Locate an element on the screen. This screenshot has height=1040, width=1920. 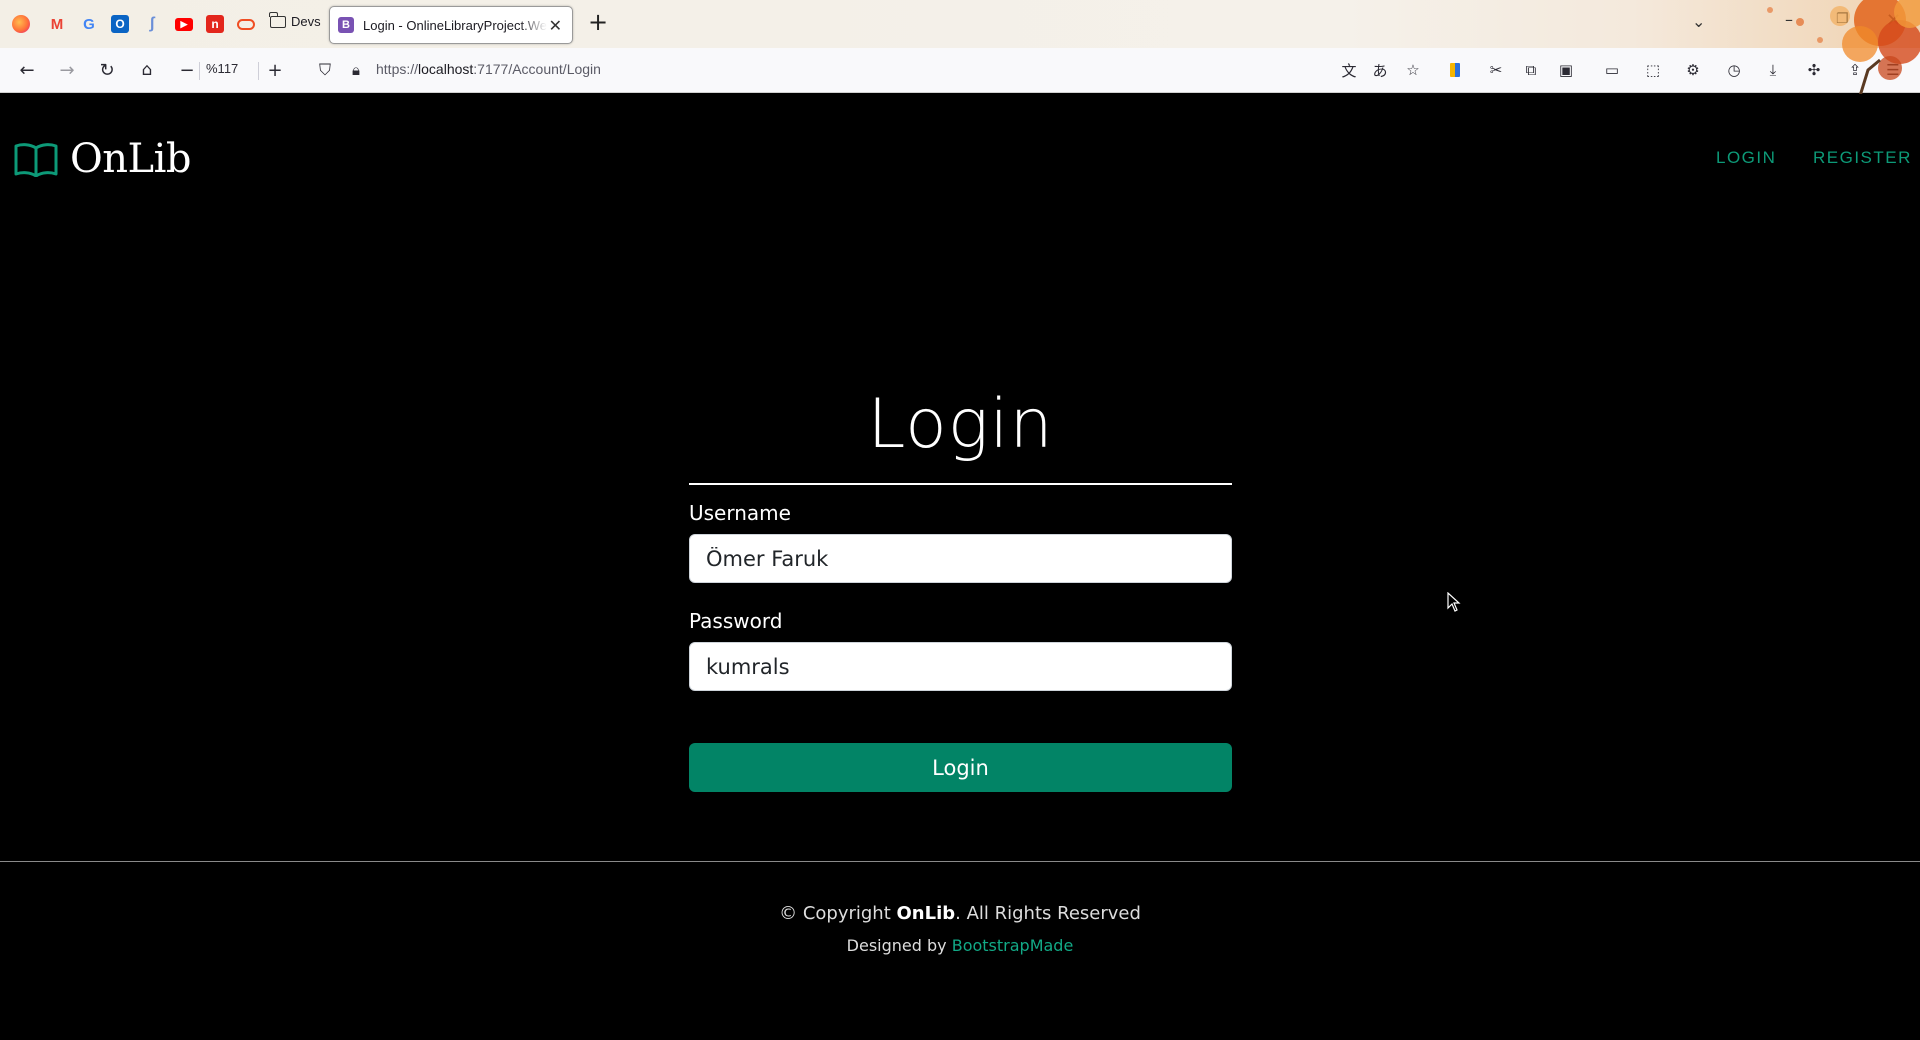
mouse-cursor-icon is located at coordinates (1454, 602).